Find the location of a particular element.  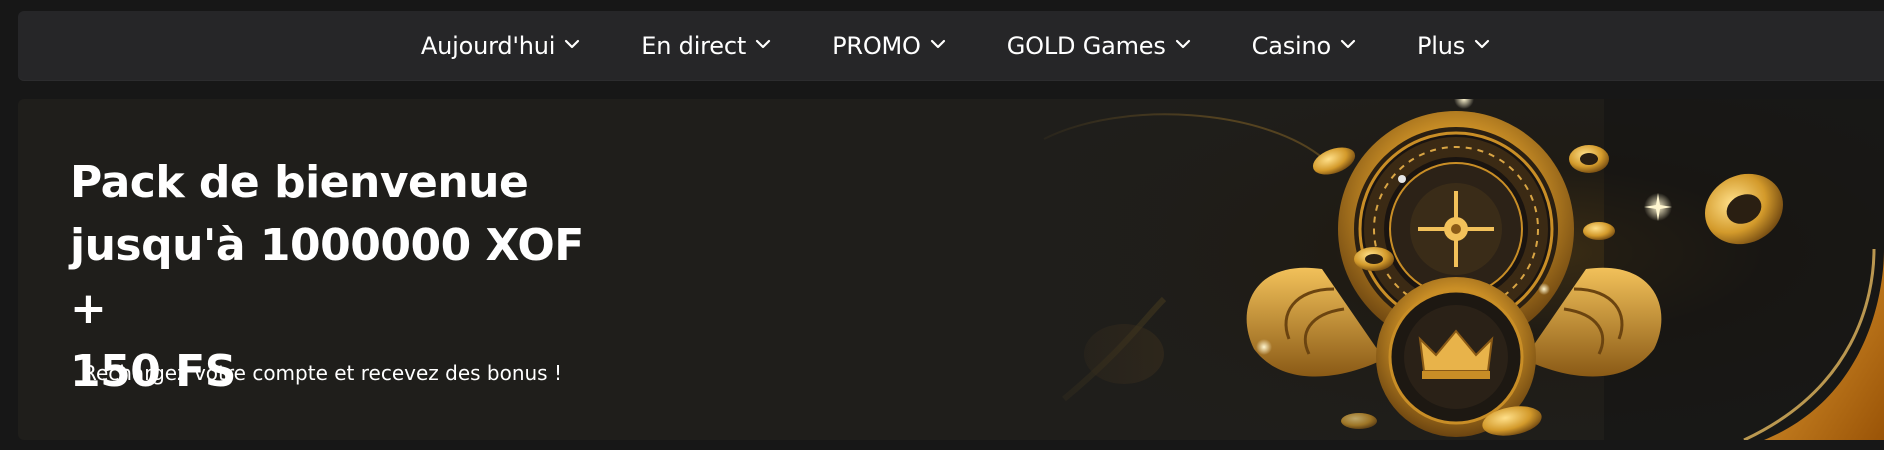

nav-item-aujourdhui: Aujourd'hui is located at coordinates (501, 46).